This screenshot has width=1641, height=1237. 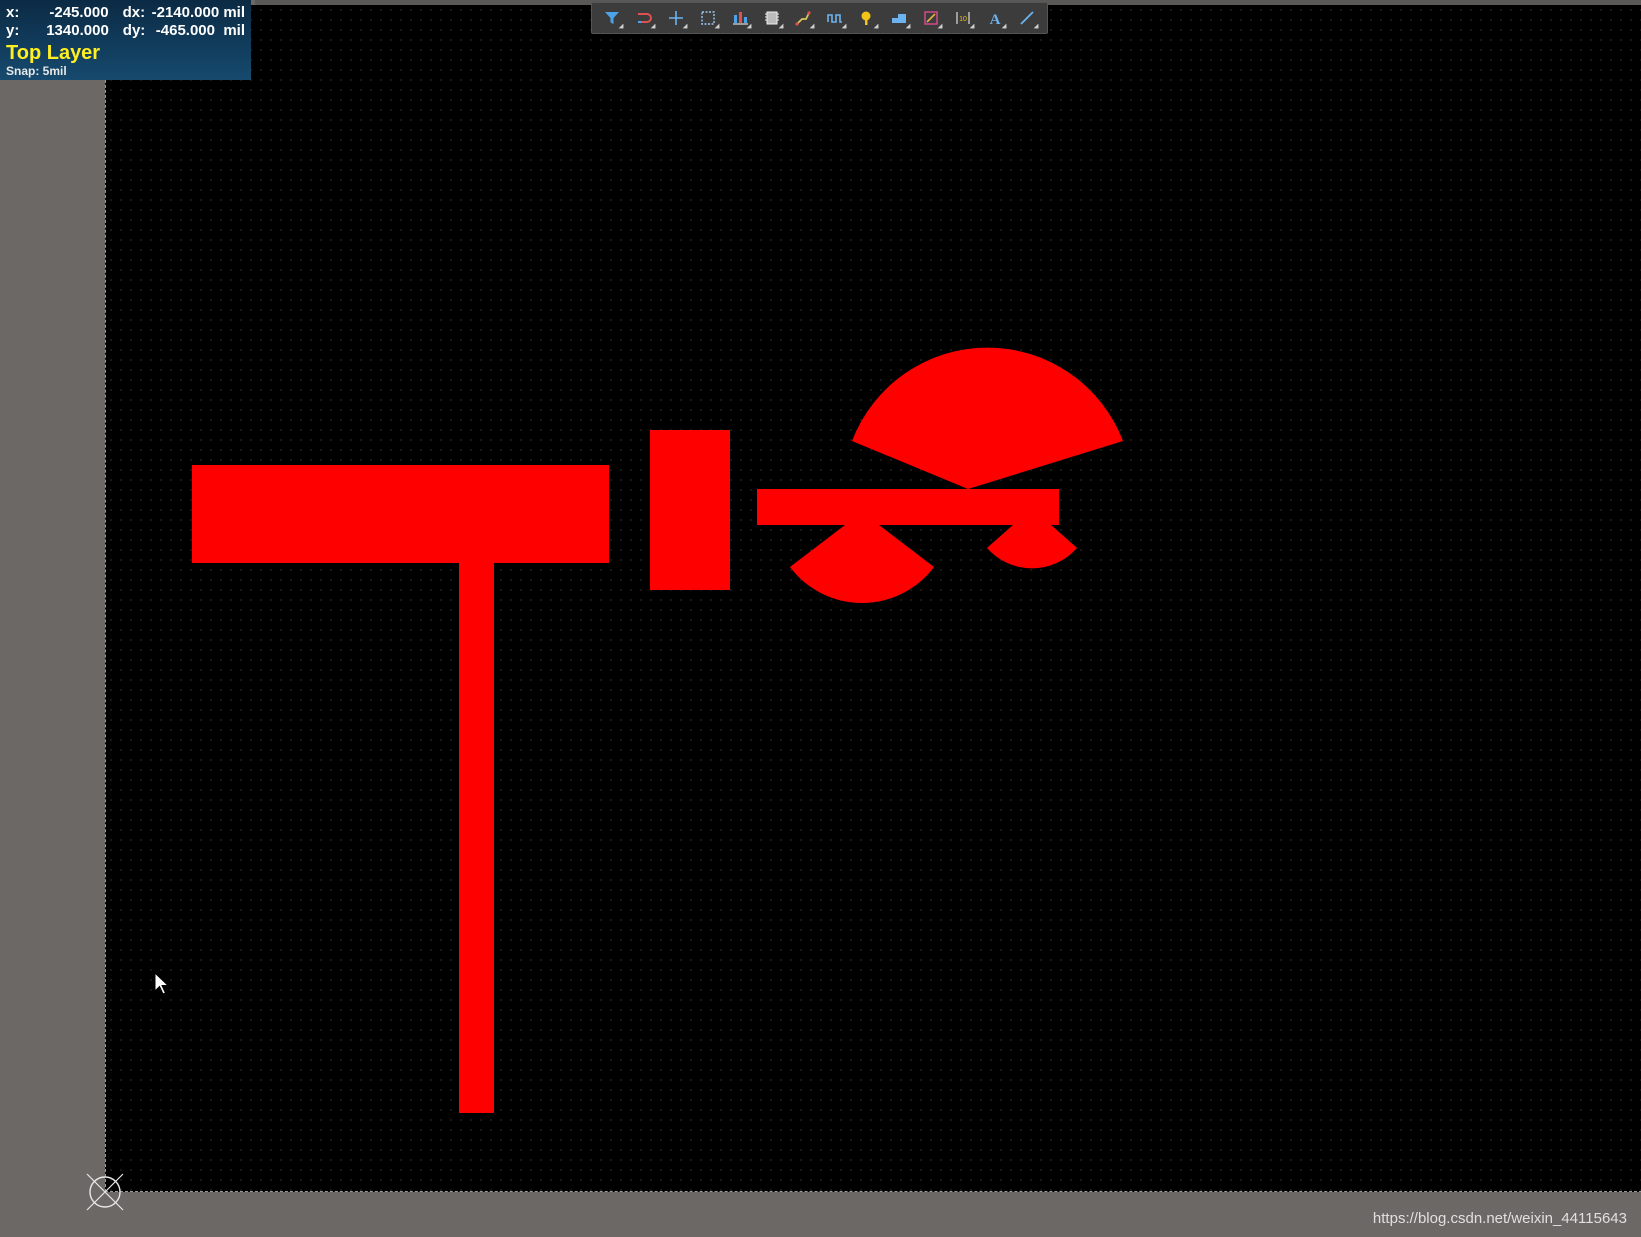 I want to click on snap-setting: Snap: 5mil, so click(x=36, y=71).